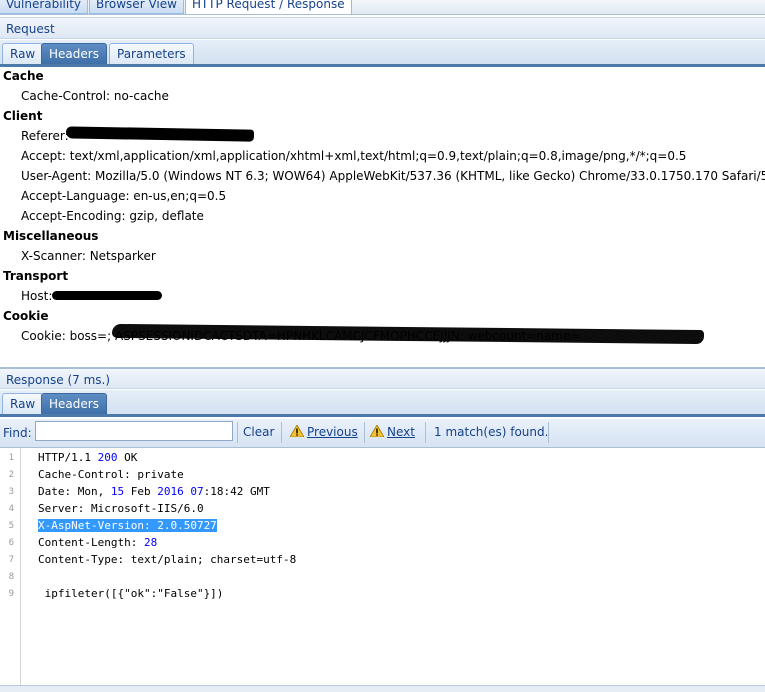  What do you see at coordinates (197, 491) in the screenshot?
I see `number-token: 07` at bounding box center [197, 491].